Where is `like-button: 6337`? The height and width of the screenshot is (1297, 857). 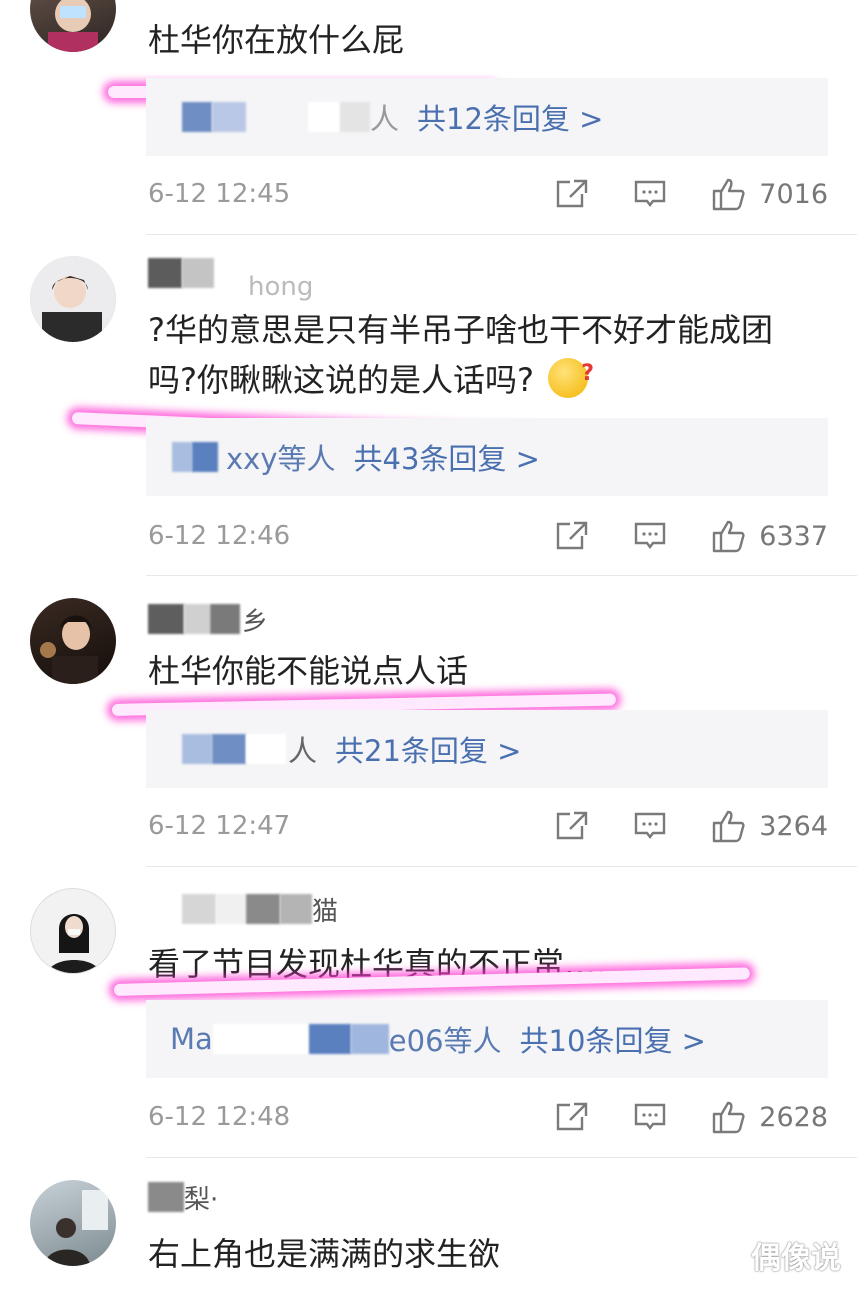
like-button: 6337 is located at coordinates (769, 536).